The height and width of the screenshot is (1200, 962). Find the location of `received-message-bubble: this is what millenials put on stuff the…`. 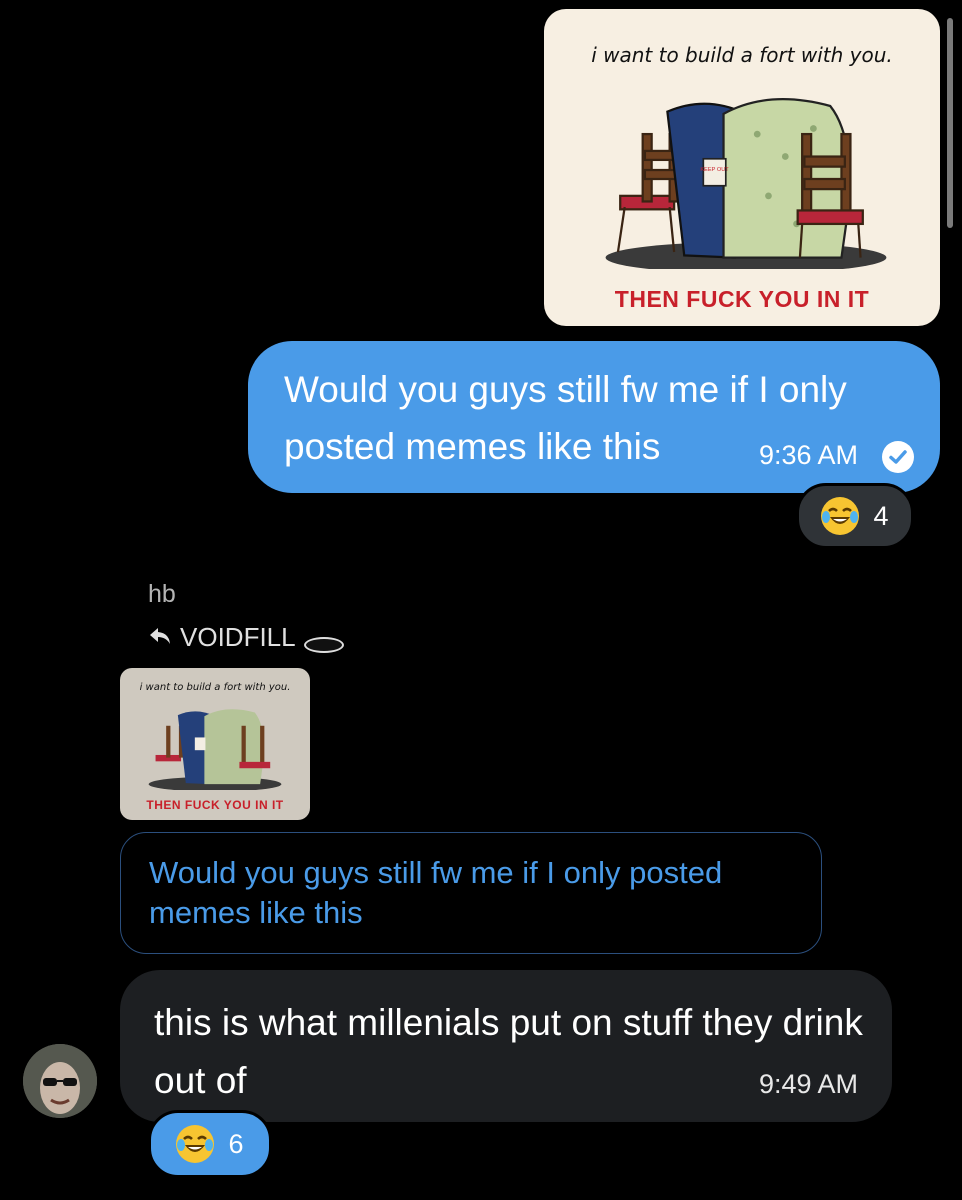

received-message-bubble: this is what millenials put on stuff the… is located at coordinates (506, 1046).